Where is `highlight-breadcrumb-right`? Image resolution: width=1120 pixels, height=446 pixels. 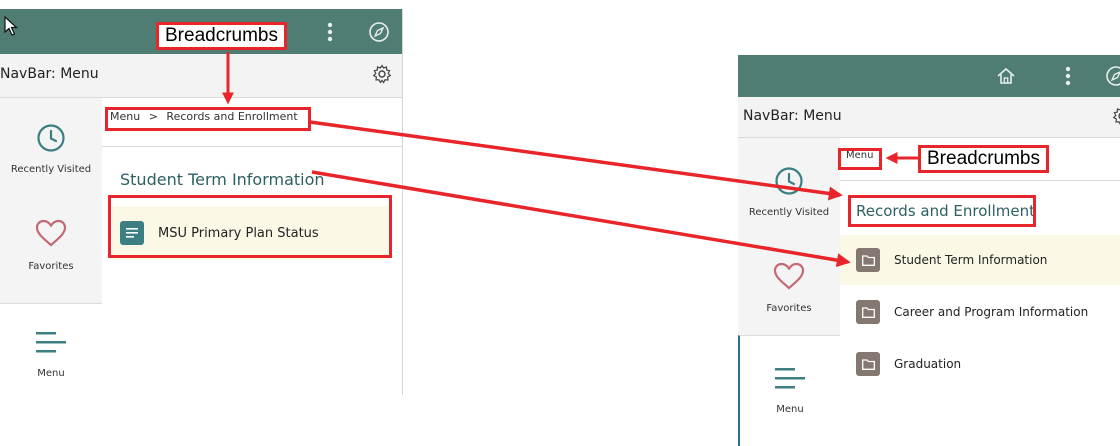
highlight-breadcrumb-right is located at coordinates (860, 159).